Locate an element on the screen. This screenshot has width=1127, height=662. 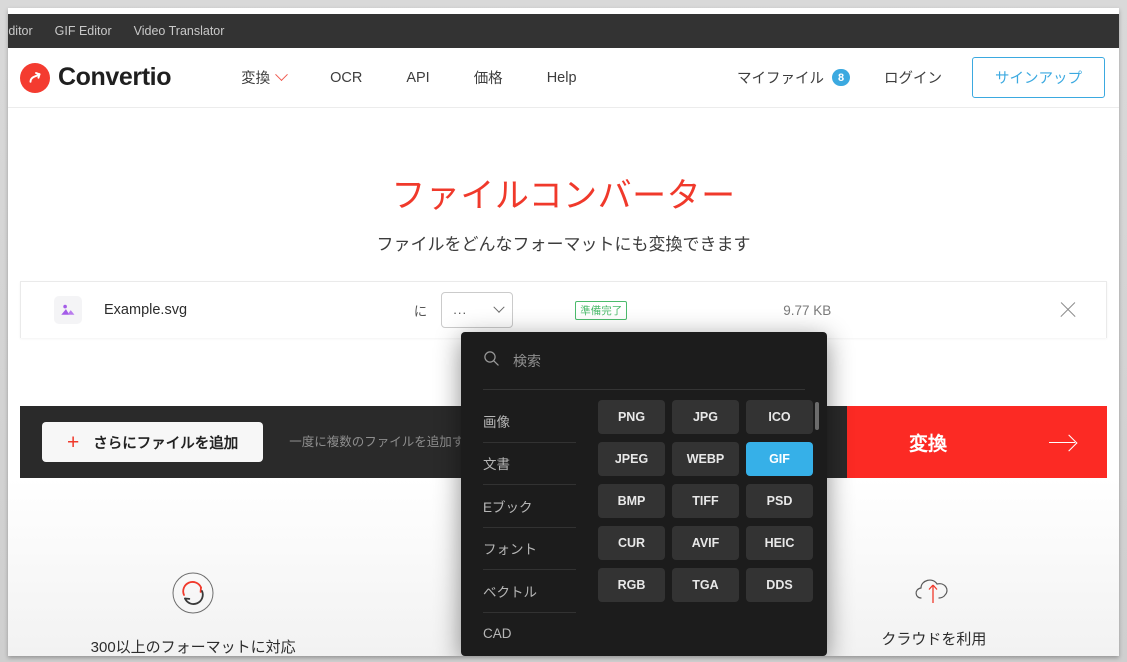
format-option-jpg: JPG is located at coordinates (705, 417).